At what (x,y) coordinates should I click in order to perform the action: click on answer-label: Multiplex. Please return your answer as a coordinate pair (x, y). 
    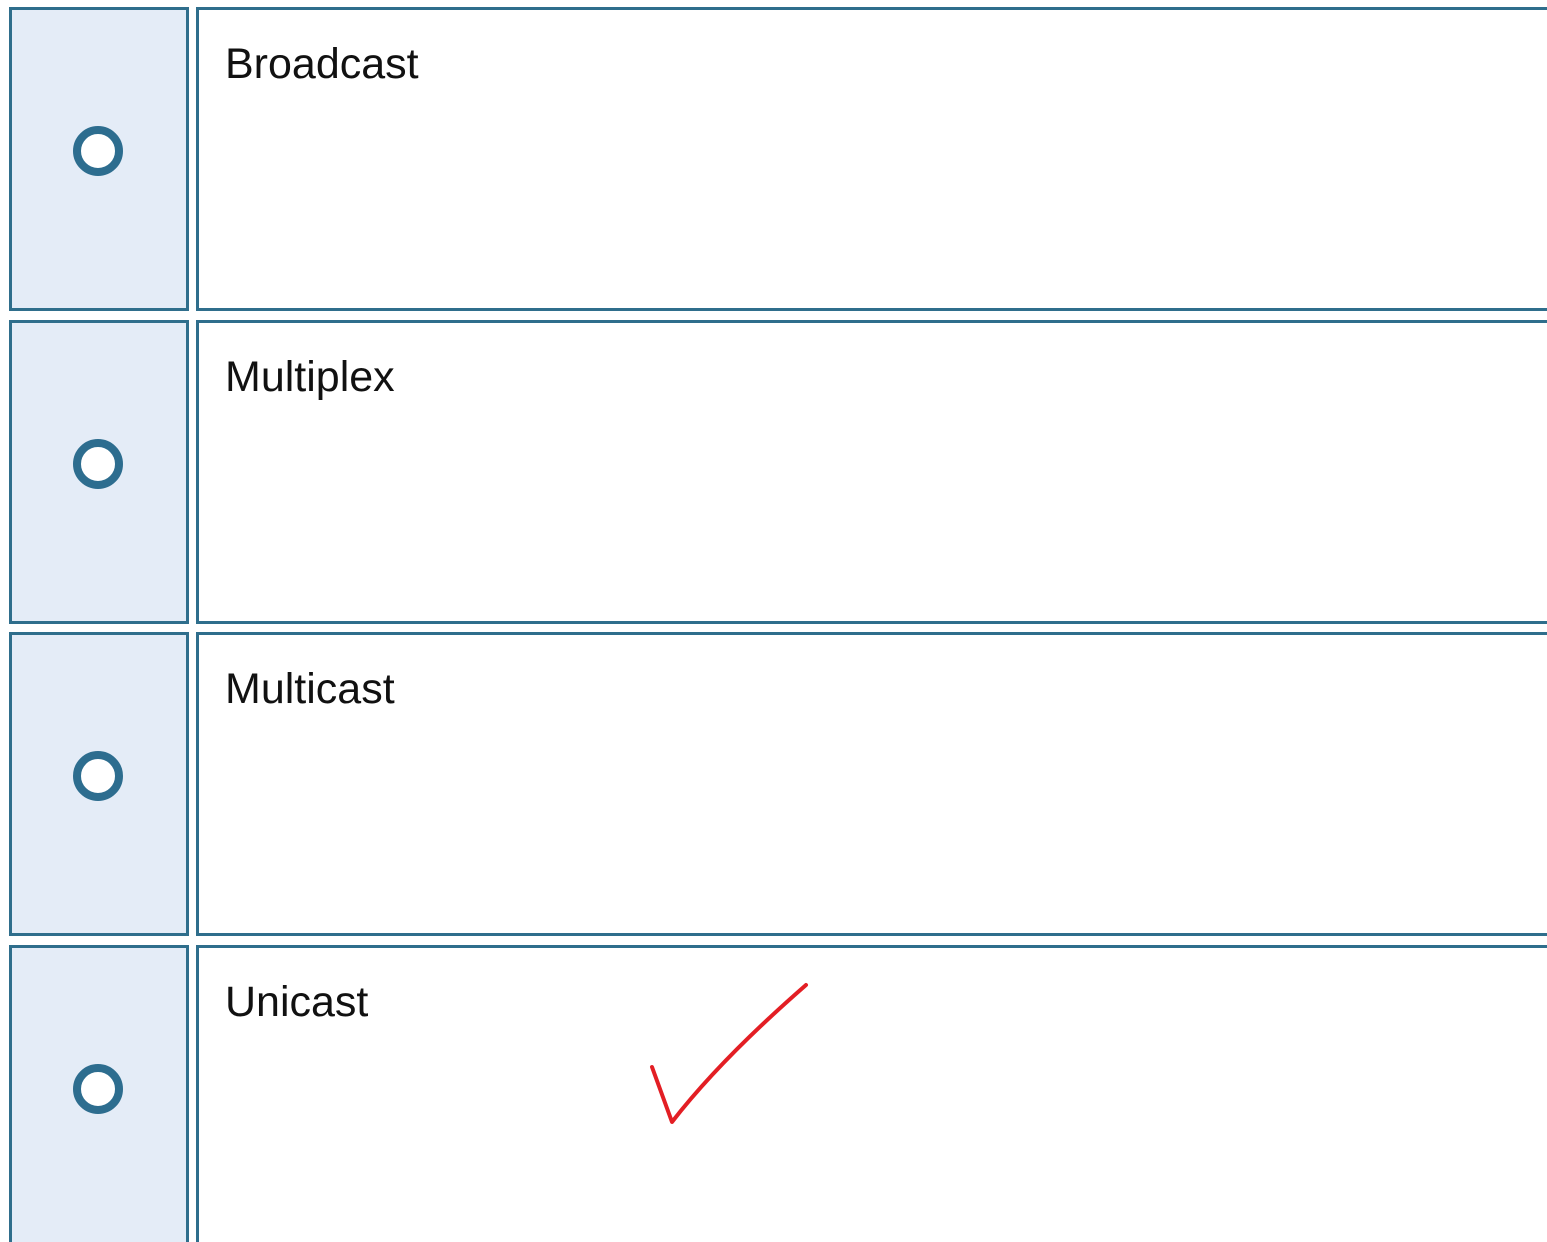
    Looking at the image, I should click on (310, 377).